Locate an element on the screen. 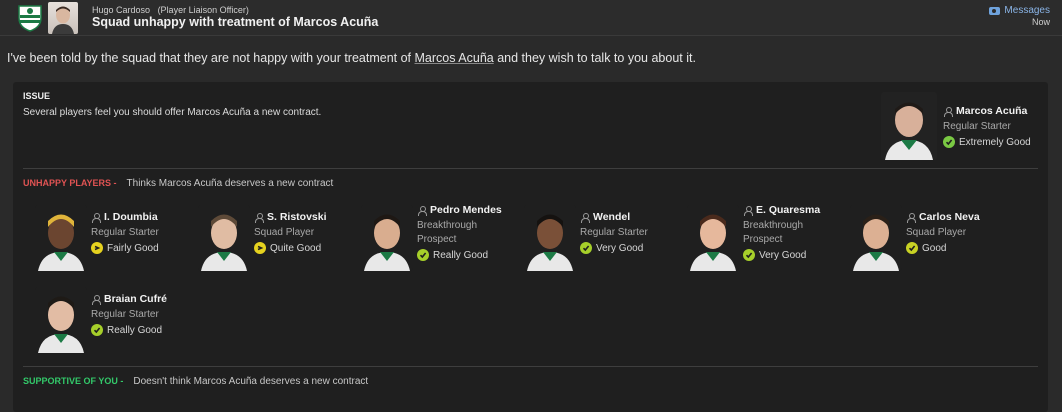 The image size is (1062, 412). messages-icon is located at coordinates (995, 10).